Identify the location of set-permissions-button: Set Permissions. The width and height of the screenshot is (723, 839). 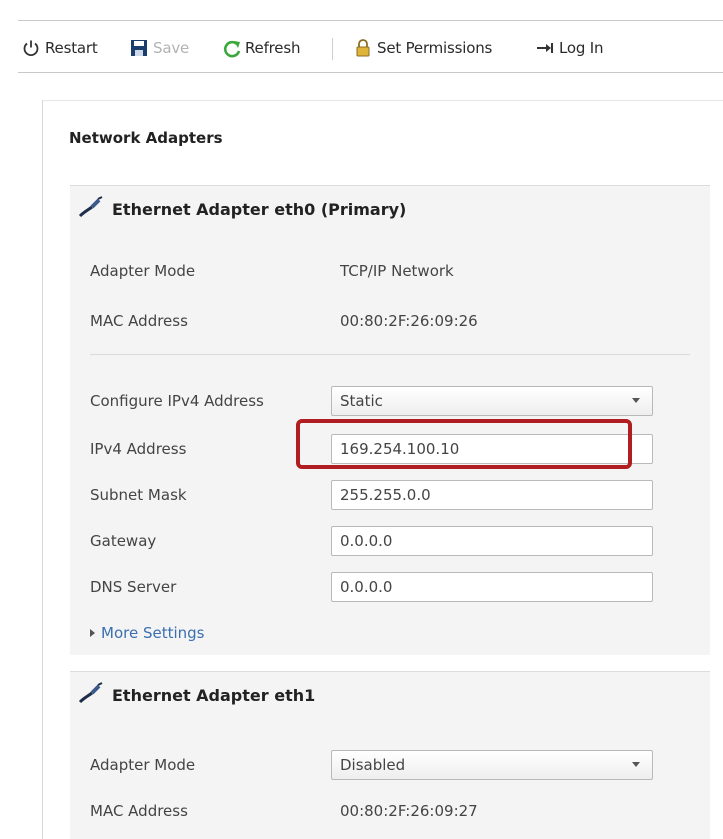
(423, 48).